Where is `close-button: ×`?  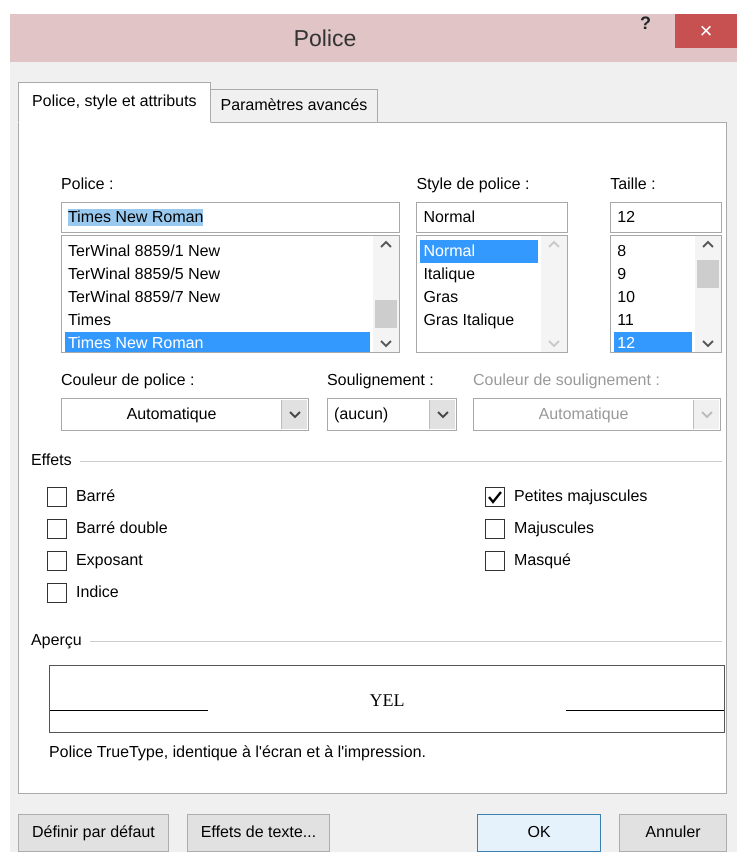
close-button: × is located at coordinates (706, 31).